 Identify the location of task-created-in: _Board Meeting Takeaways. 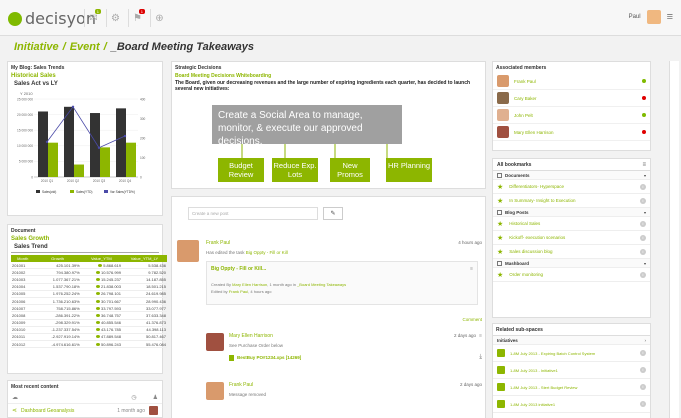
(321, 284).